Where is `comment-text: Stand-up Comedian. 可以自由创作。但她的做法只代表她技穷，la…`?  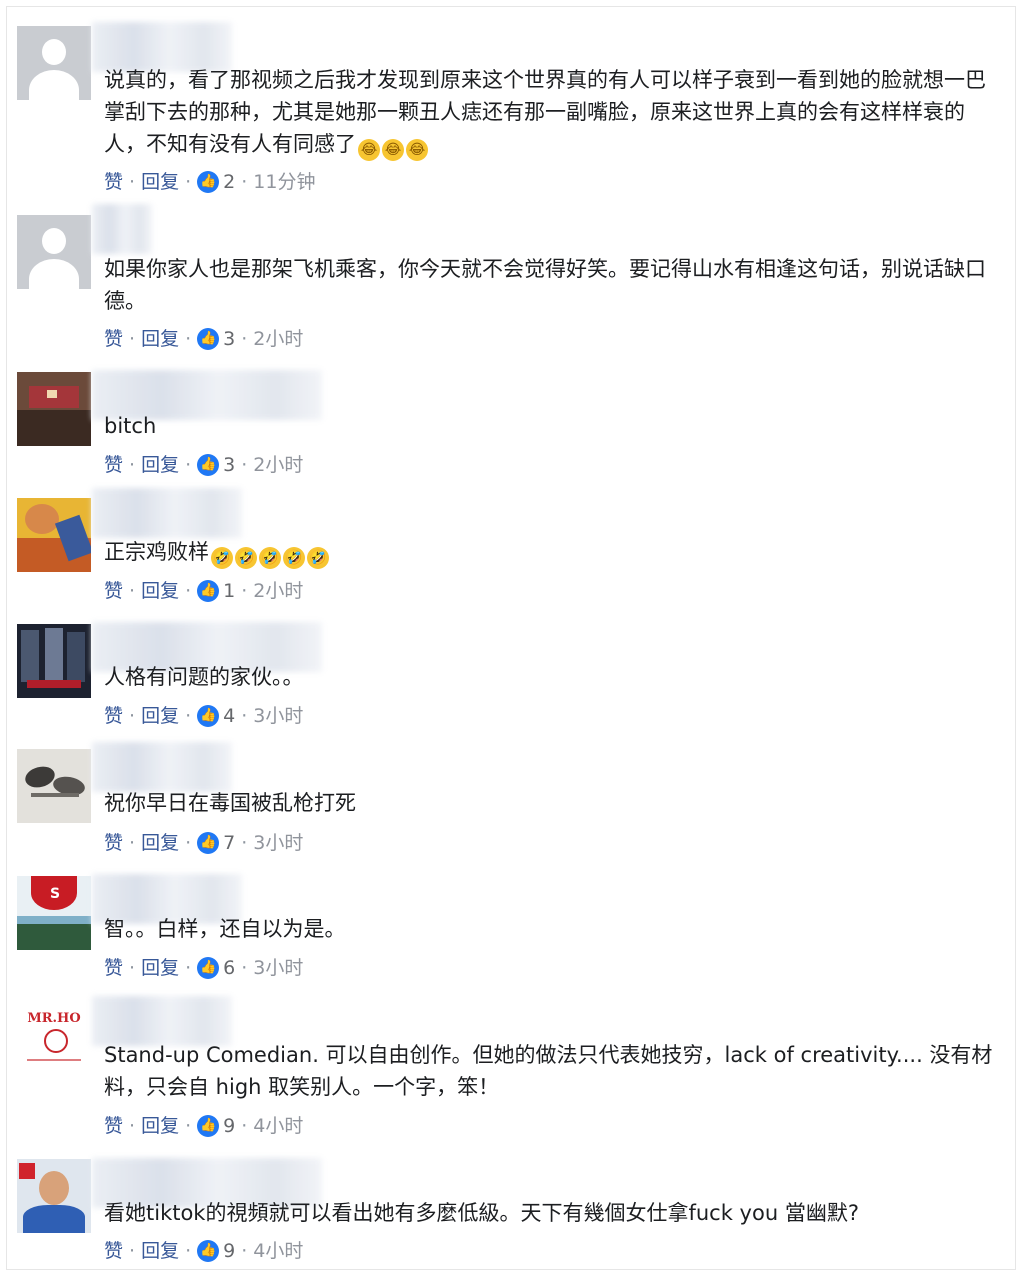
comment-text: Stand-up Comedian. 可以自由创作。但她的做法只代表她技穷，la… is located at coordinates (548, 1071).